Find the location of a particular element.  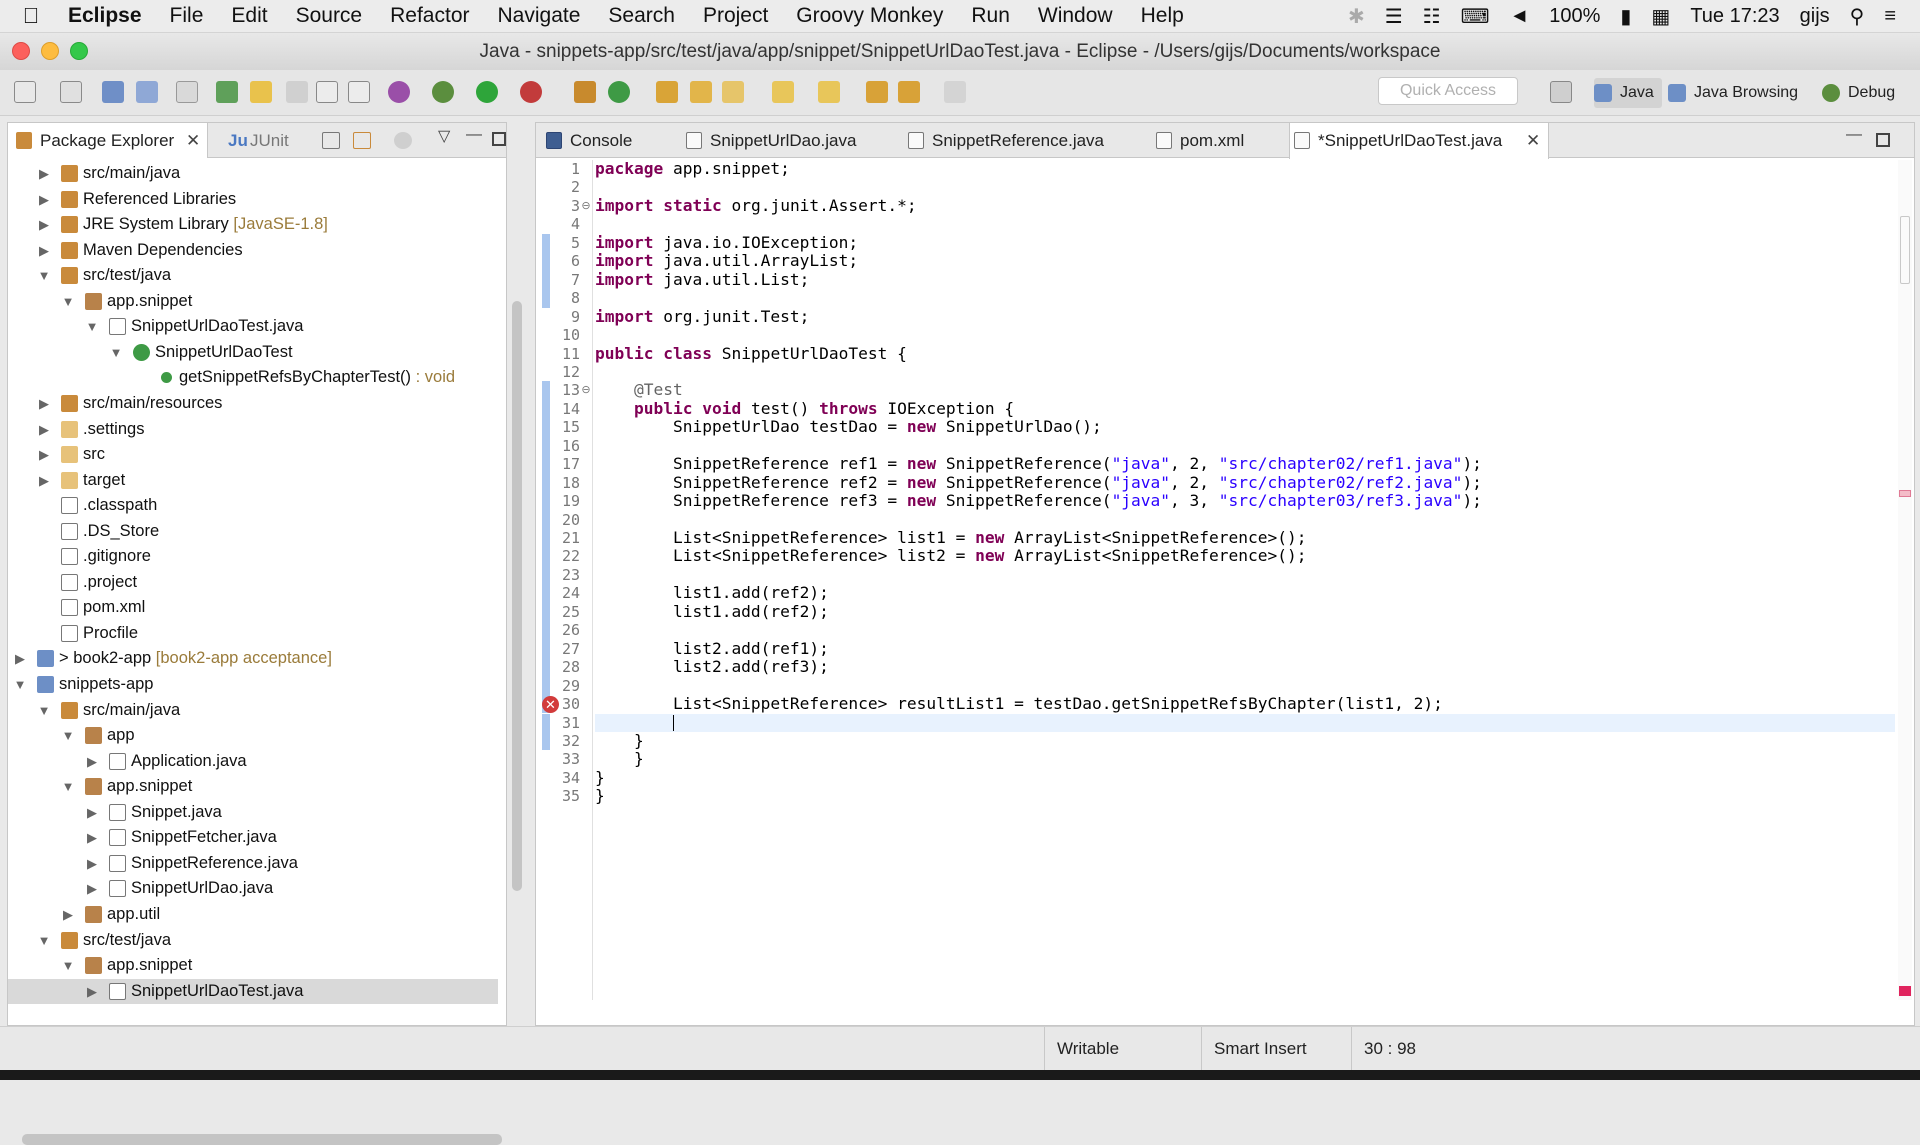

menu-window: Window is located at coordinates (1075, 16).